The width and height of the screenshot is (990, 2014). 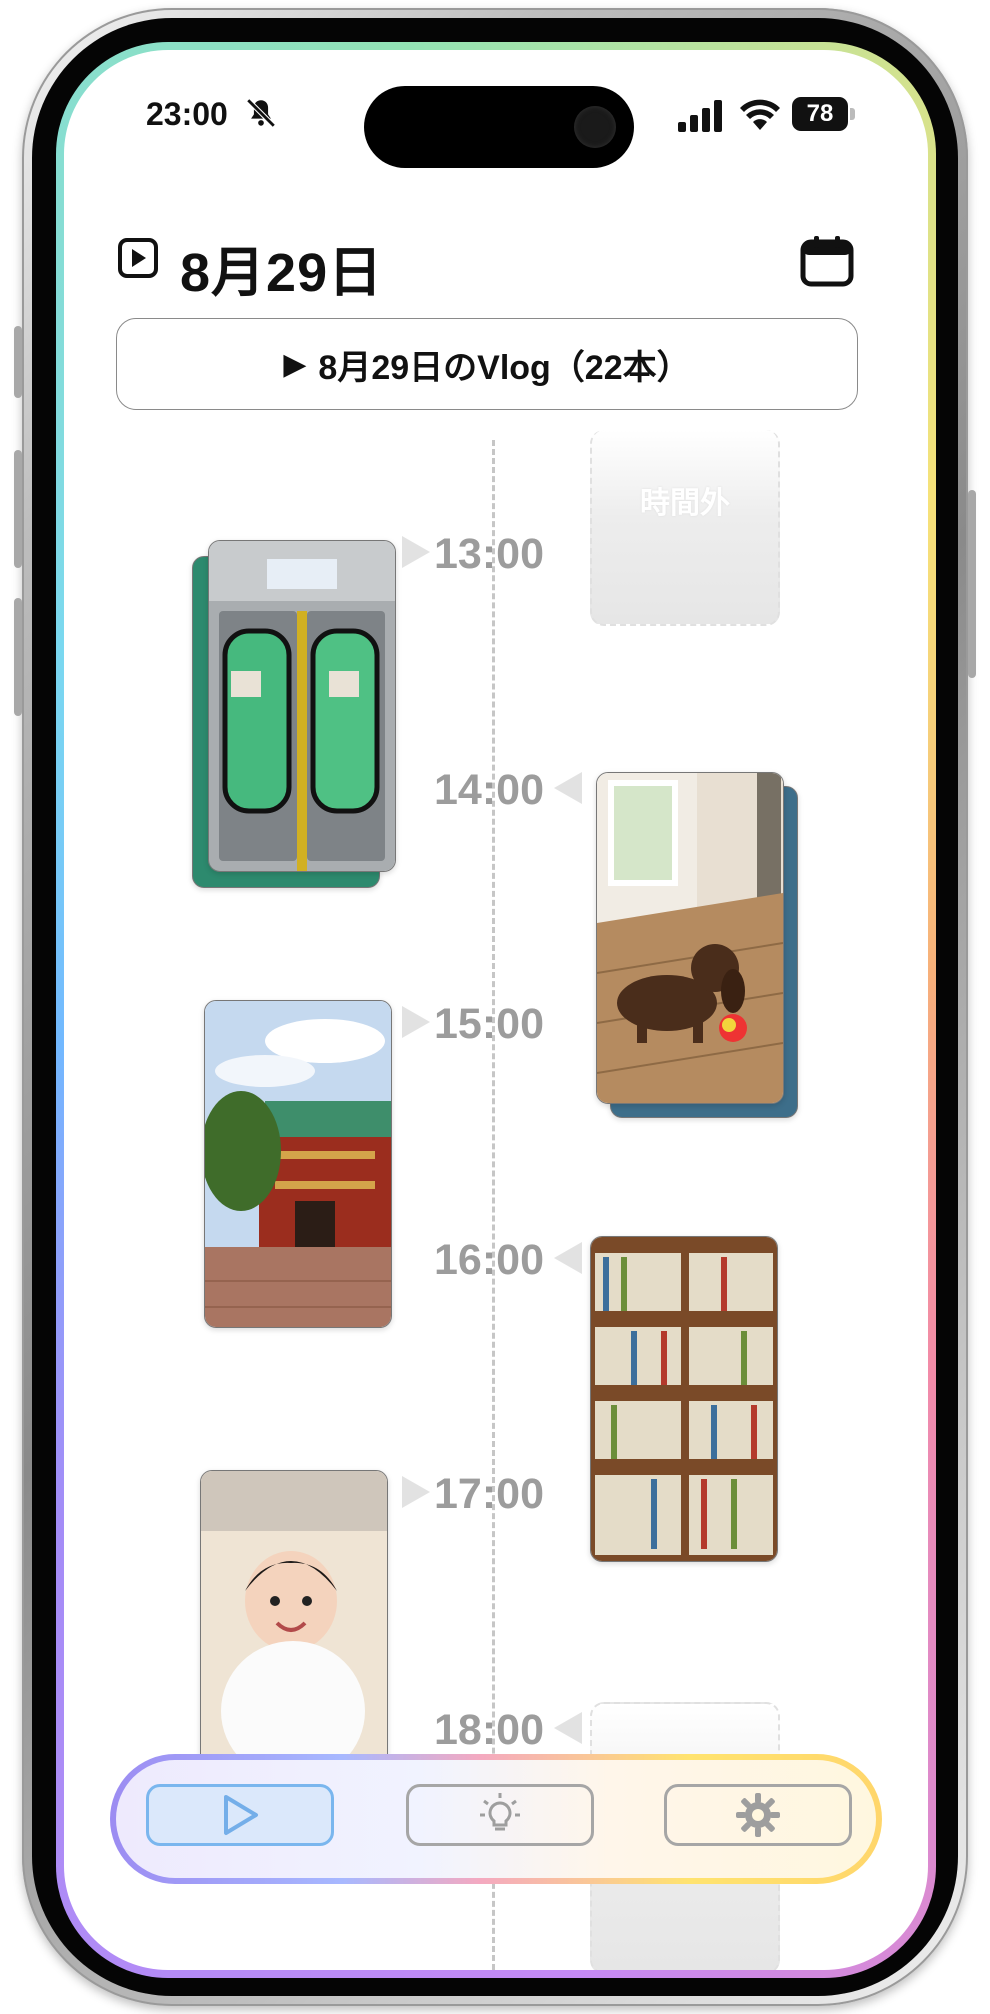 I want to click on video-thumbnail-shrine, so click(x=298, y=1164).